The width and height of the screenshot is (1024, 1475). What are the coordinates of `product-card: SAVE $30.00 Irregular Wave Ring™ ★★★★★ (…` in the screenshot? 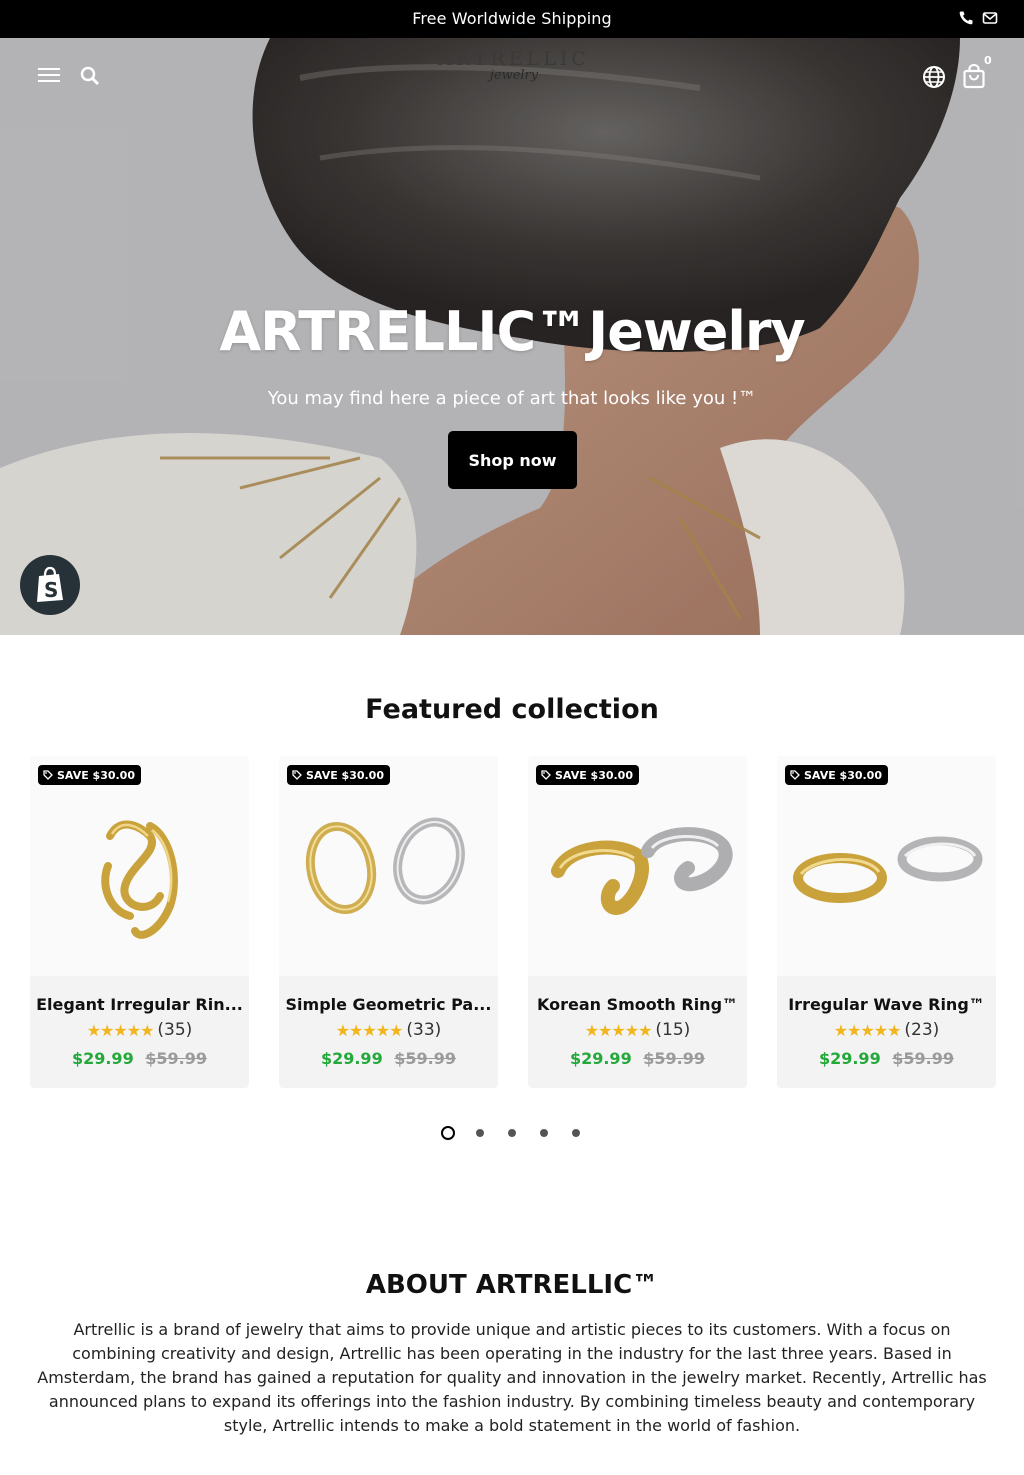 It's located at (886, 922).